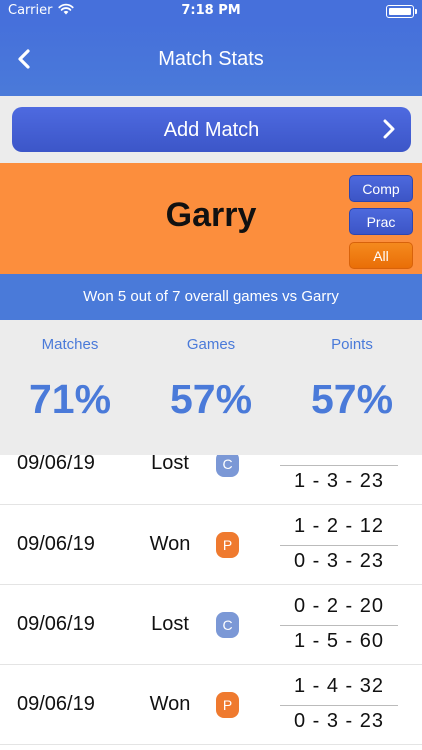 This screenshot has height=750, width=422. Describe the element at coordinates (339, 481) in the screenshot. I see `score-bottom: 1 - 3 - 23` at that location.